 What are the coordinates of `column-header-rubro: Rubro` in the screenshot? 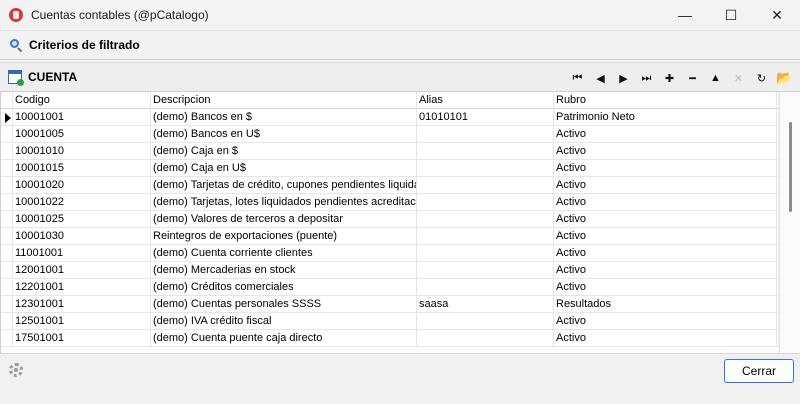 It's located at (665, 100).